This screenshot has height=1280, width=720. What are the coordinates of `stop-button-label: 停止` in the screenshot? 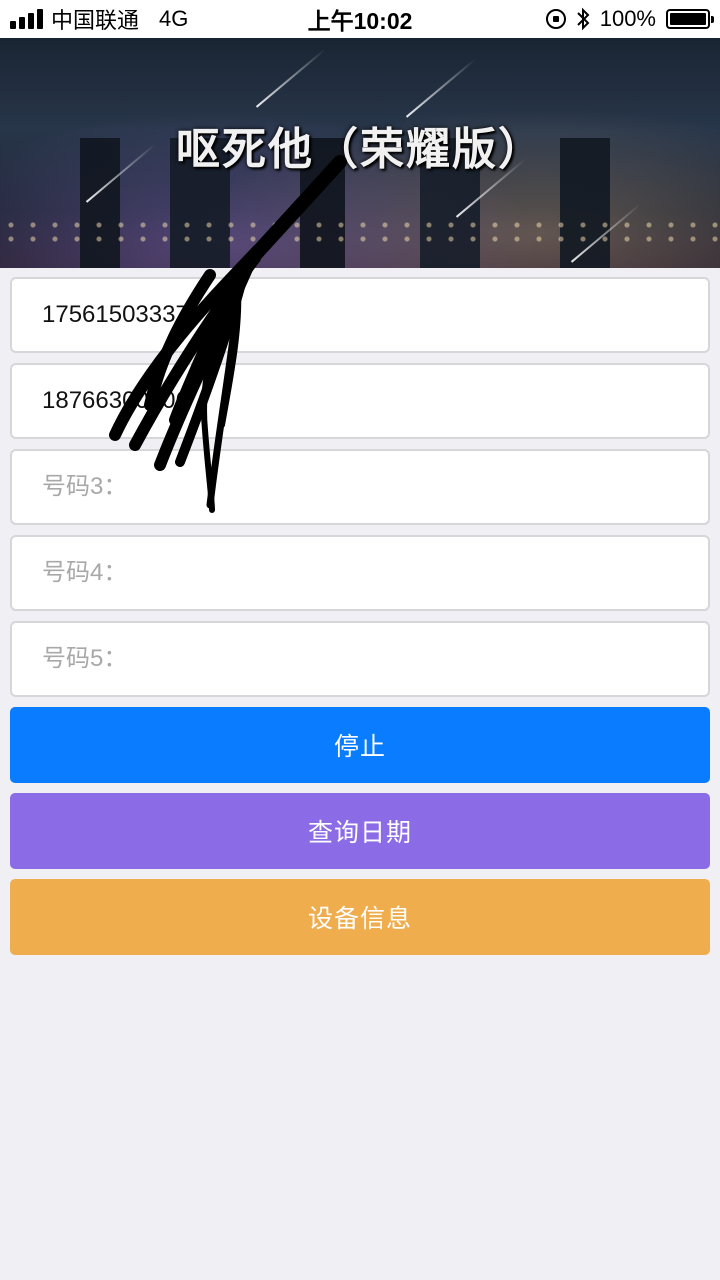 It's located at (359, 747).